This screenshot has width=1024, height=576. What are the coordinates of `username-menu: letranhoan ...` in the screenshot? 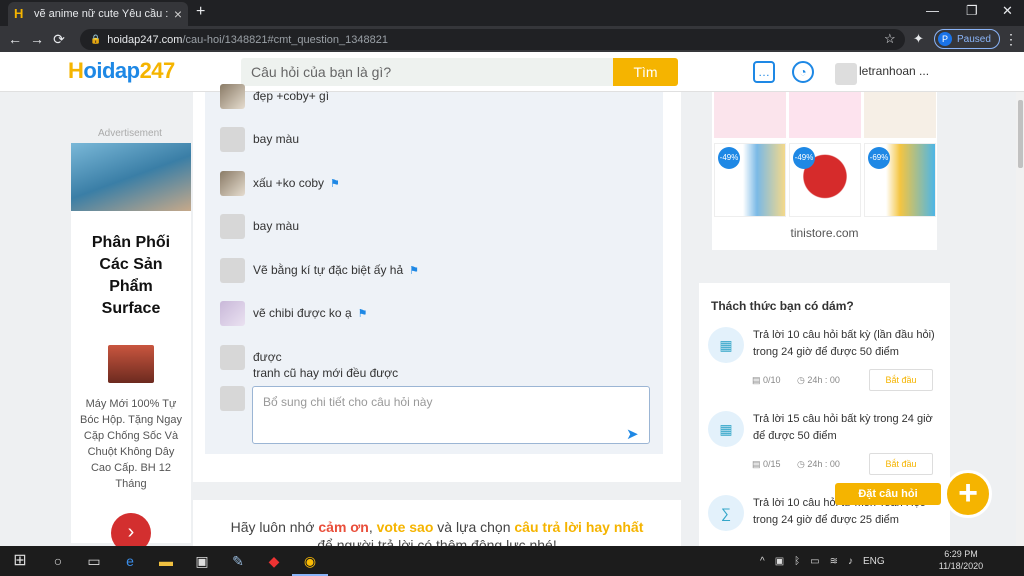 It's located at (894, 71).